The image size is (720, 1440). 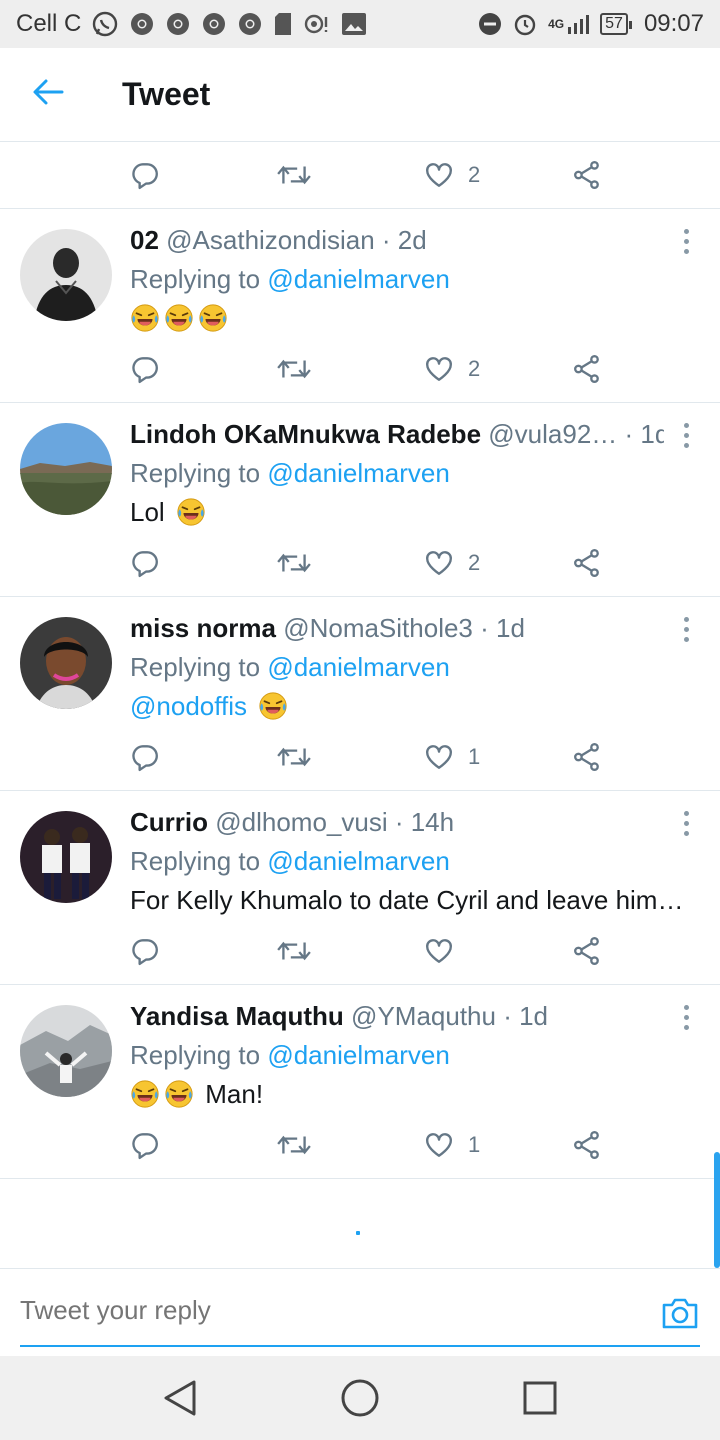 What do you see at coordinates (169, 822) in the screenshot?
I see `display-name: Currio` at bounding box center [169, 822].